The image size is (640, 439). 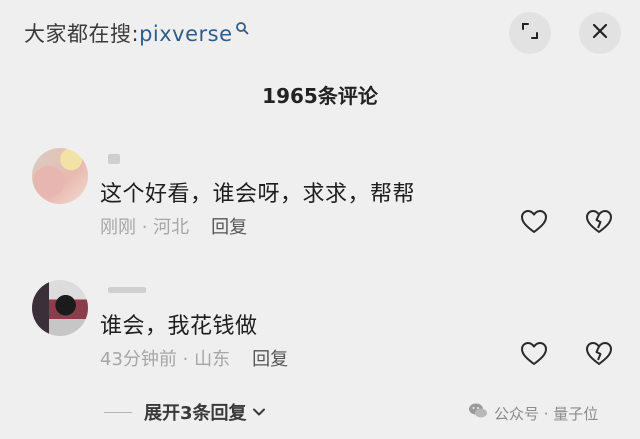 I want to click on comment-meta: 43分钟前 · 山东 回复, so click(x=194, y=359).